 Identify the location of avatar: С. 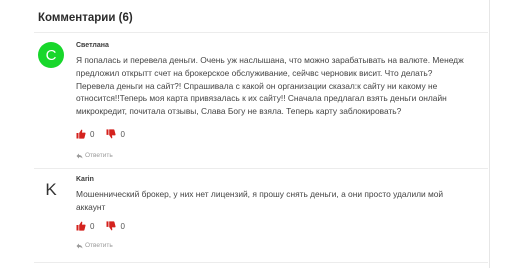
(51, 55).